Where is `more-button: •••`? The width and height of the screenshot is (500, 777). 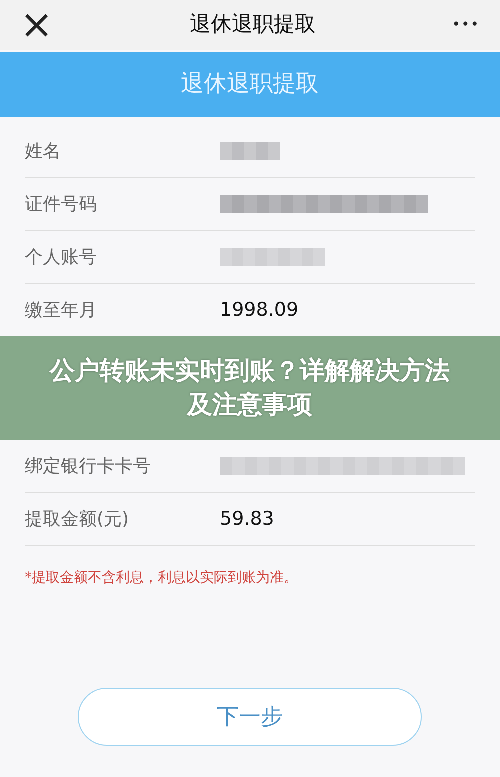 more-button: ••• is located at coordinates (466, 25).